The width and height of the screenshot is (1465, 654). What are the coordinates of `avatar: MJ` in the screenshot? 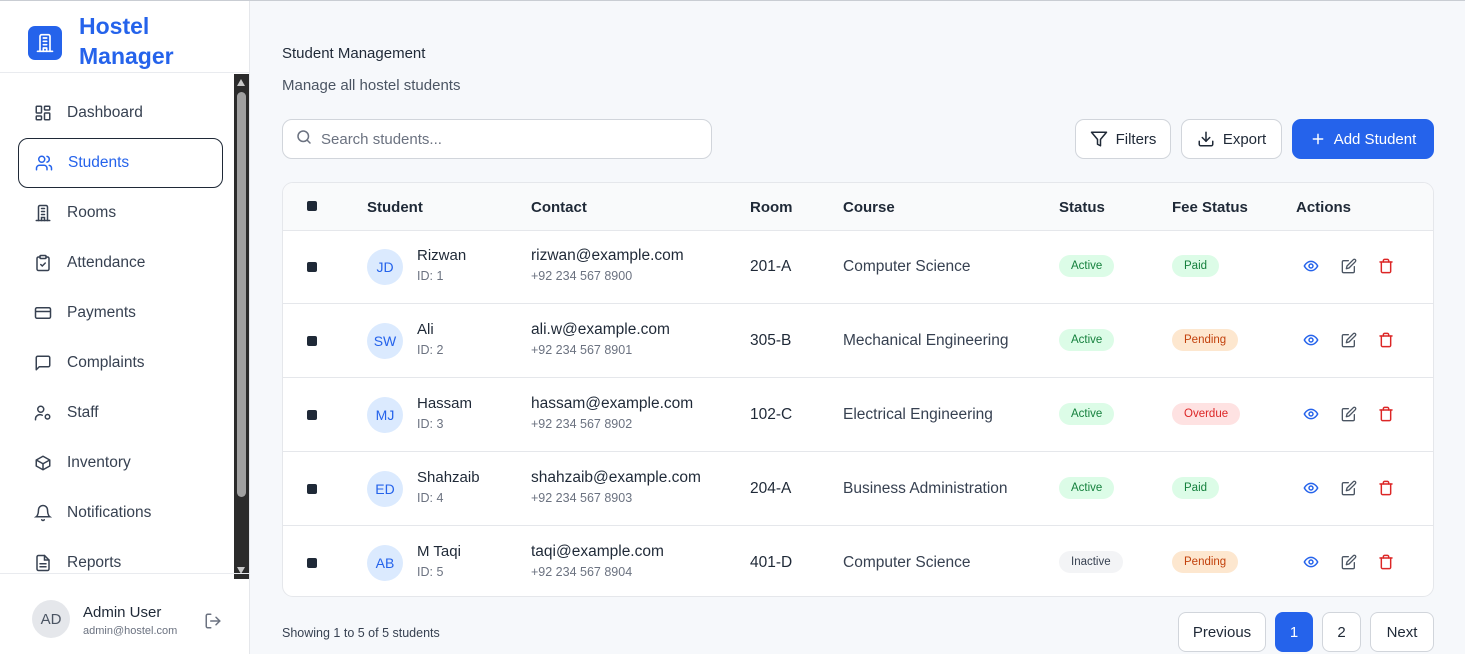 It's located at (385, 415).